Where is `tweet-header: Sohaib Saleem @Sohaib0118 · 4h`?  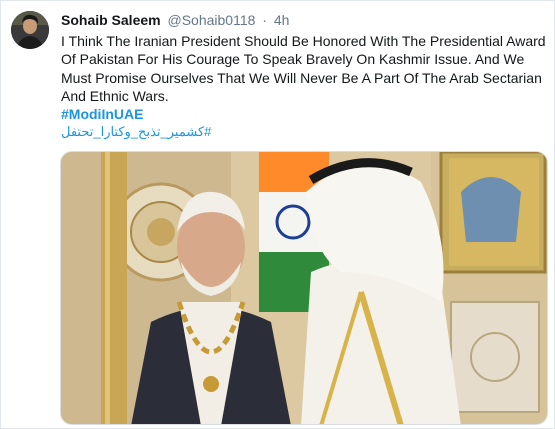
tweet-header: Sohaib Saleem @Sohaib0118 · 4h is located at coordinates (175, 20).